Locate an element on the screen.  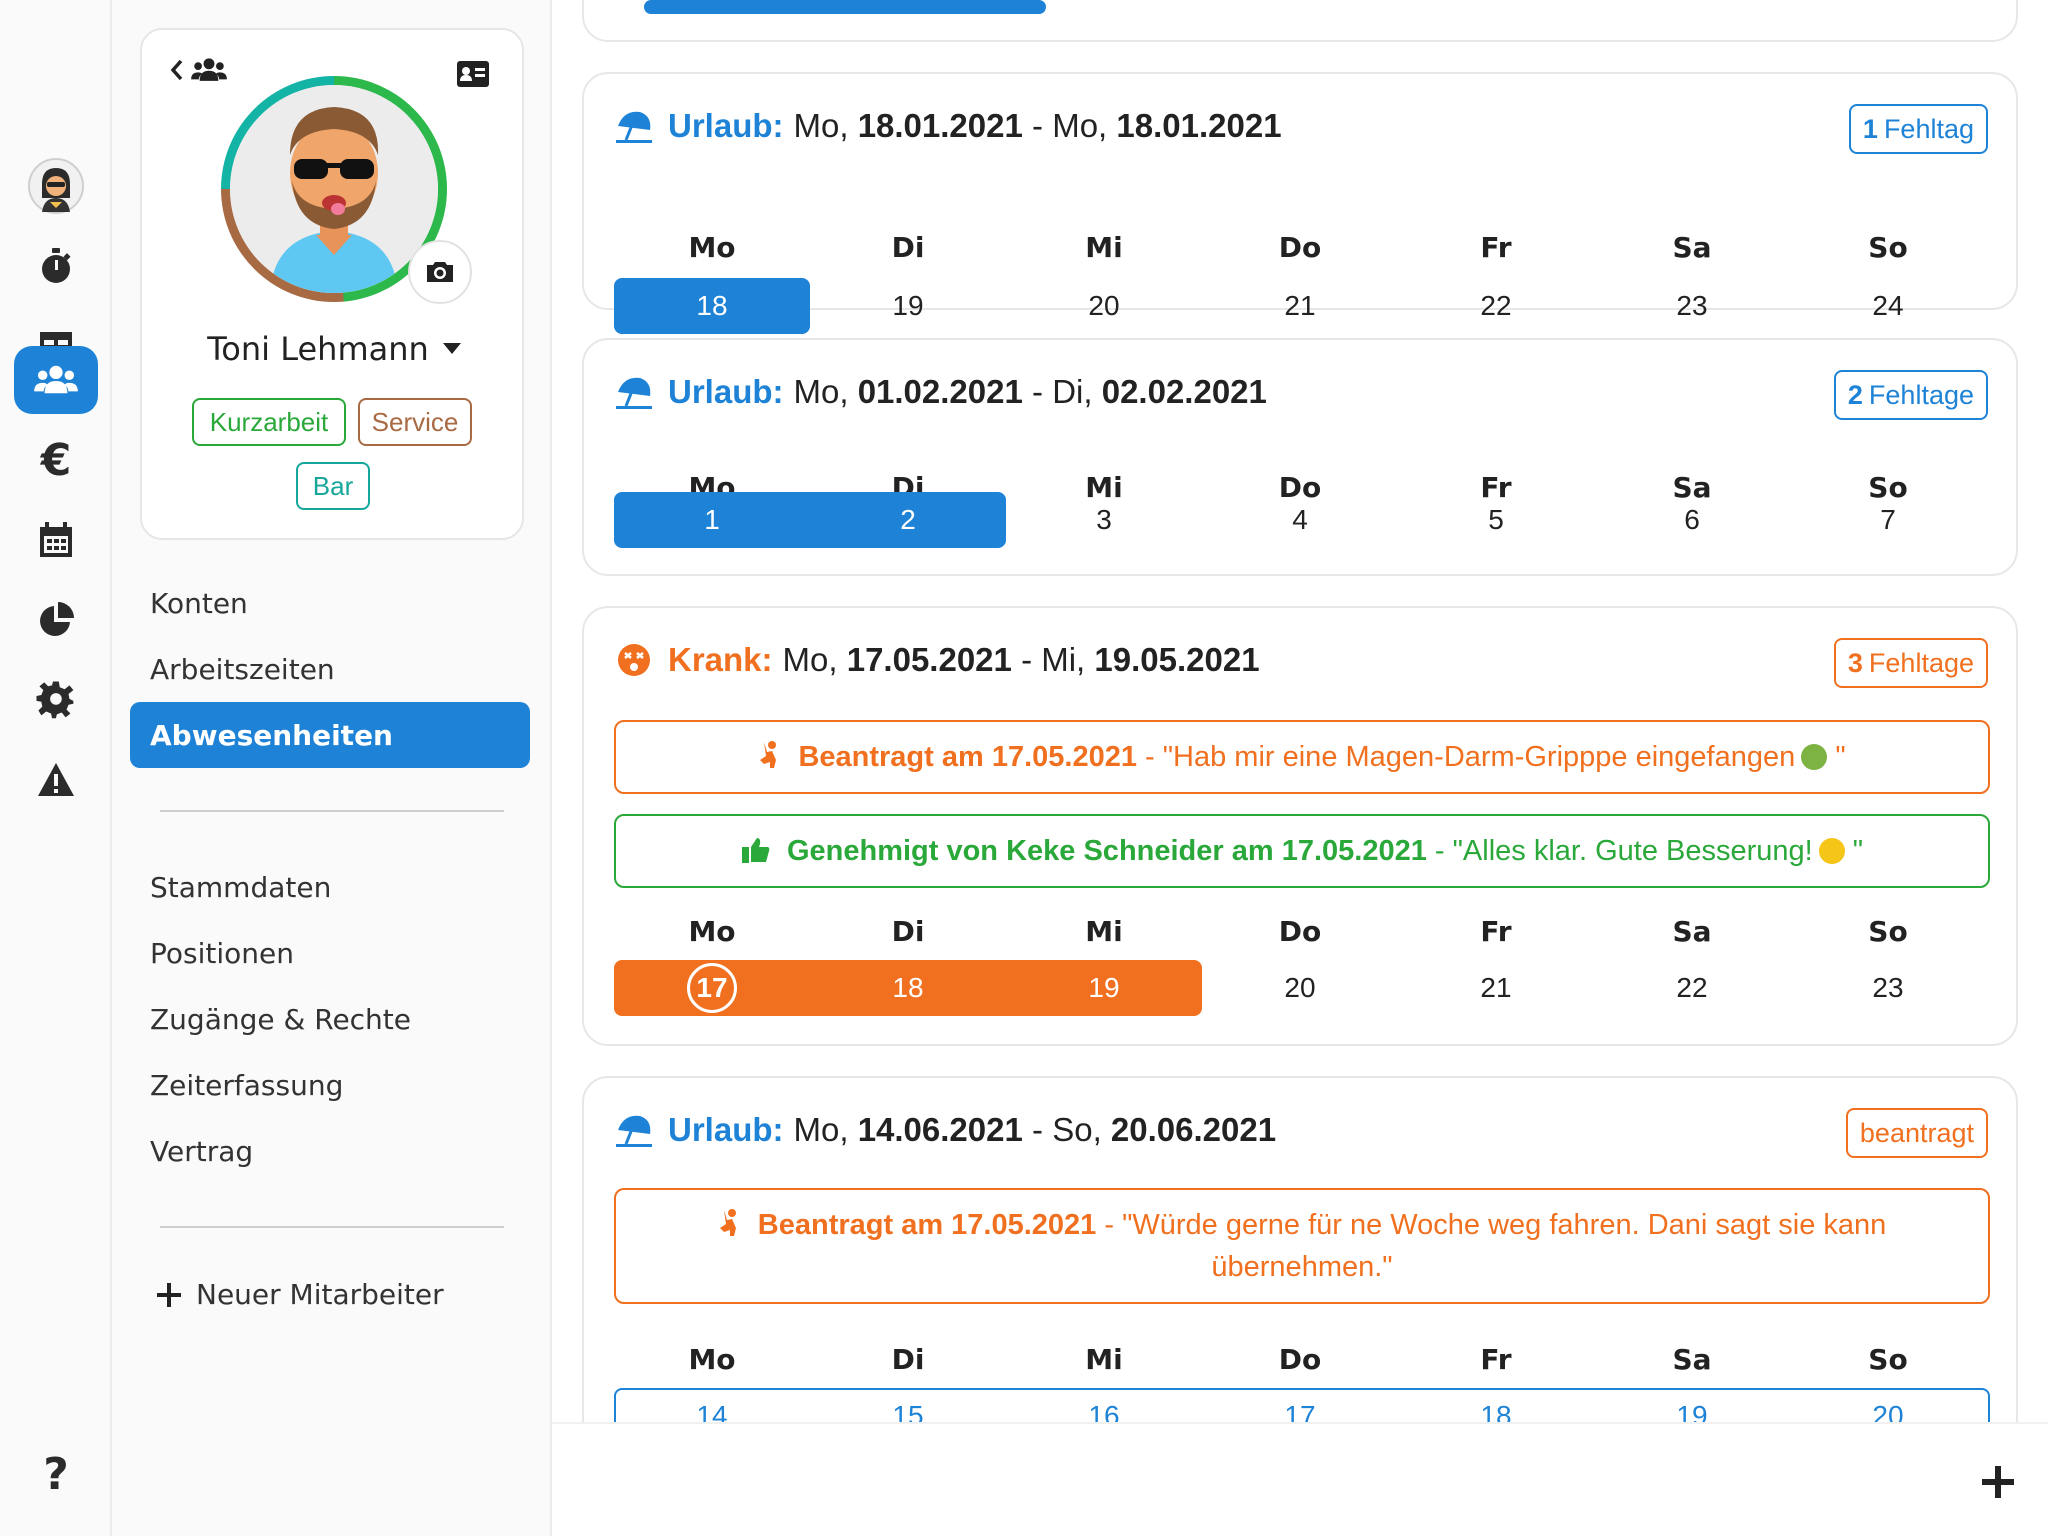
raising-hand-icon is located at coordinates (768, 754).